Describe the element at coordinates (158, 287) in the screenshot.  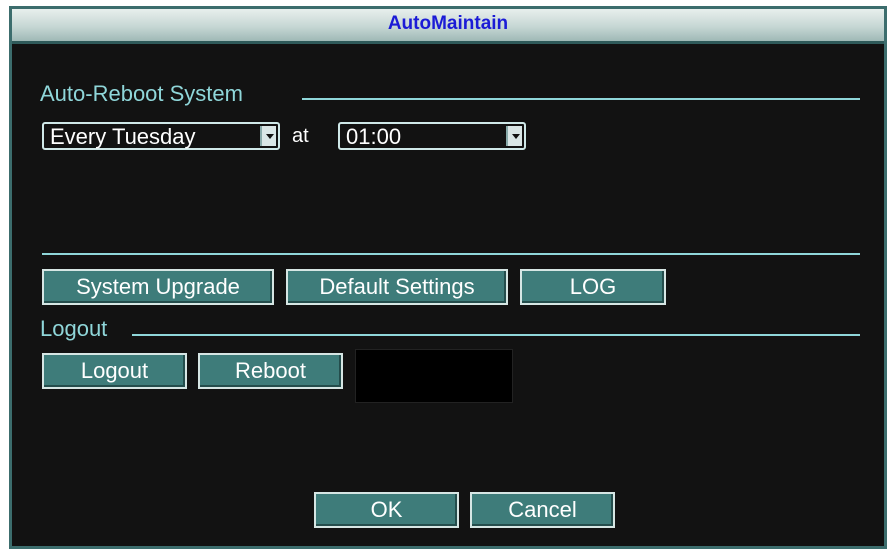
I see `system-upgrade-button: System Upgrade` at that location.